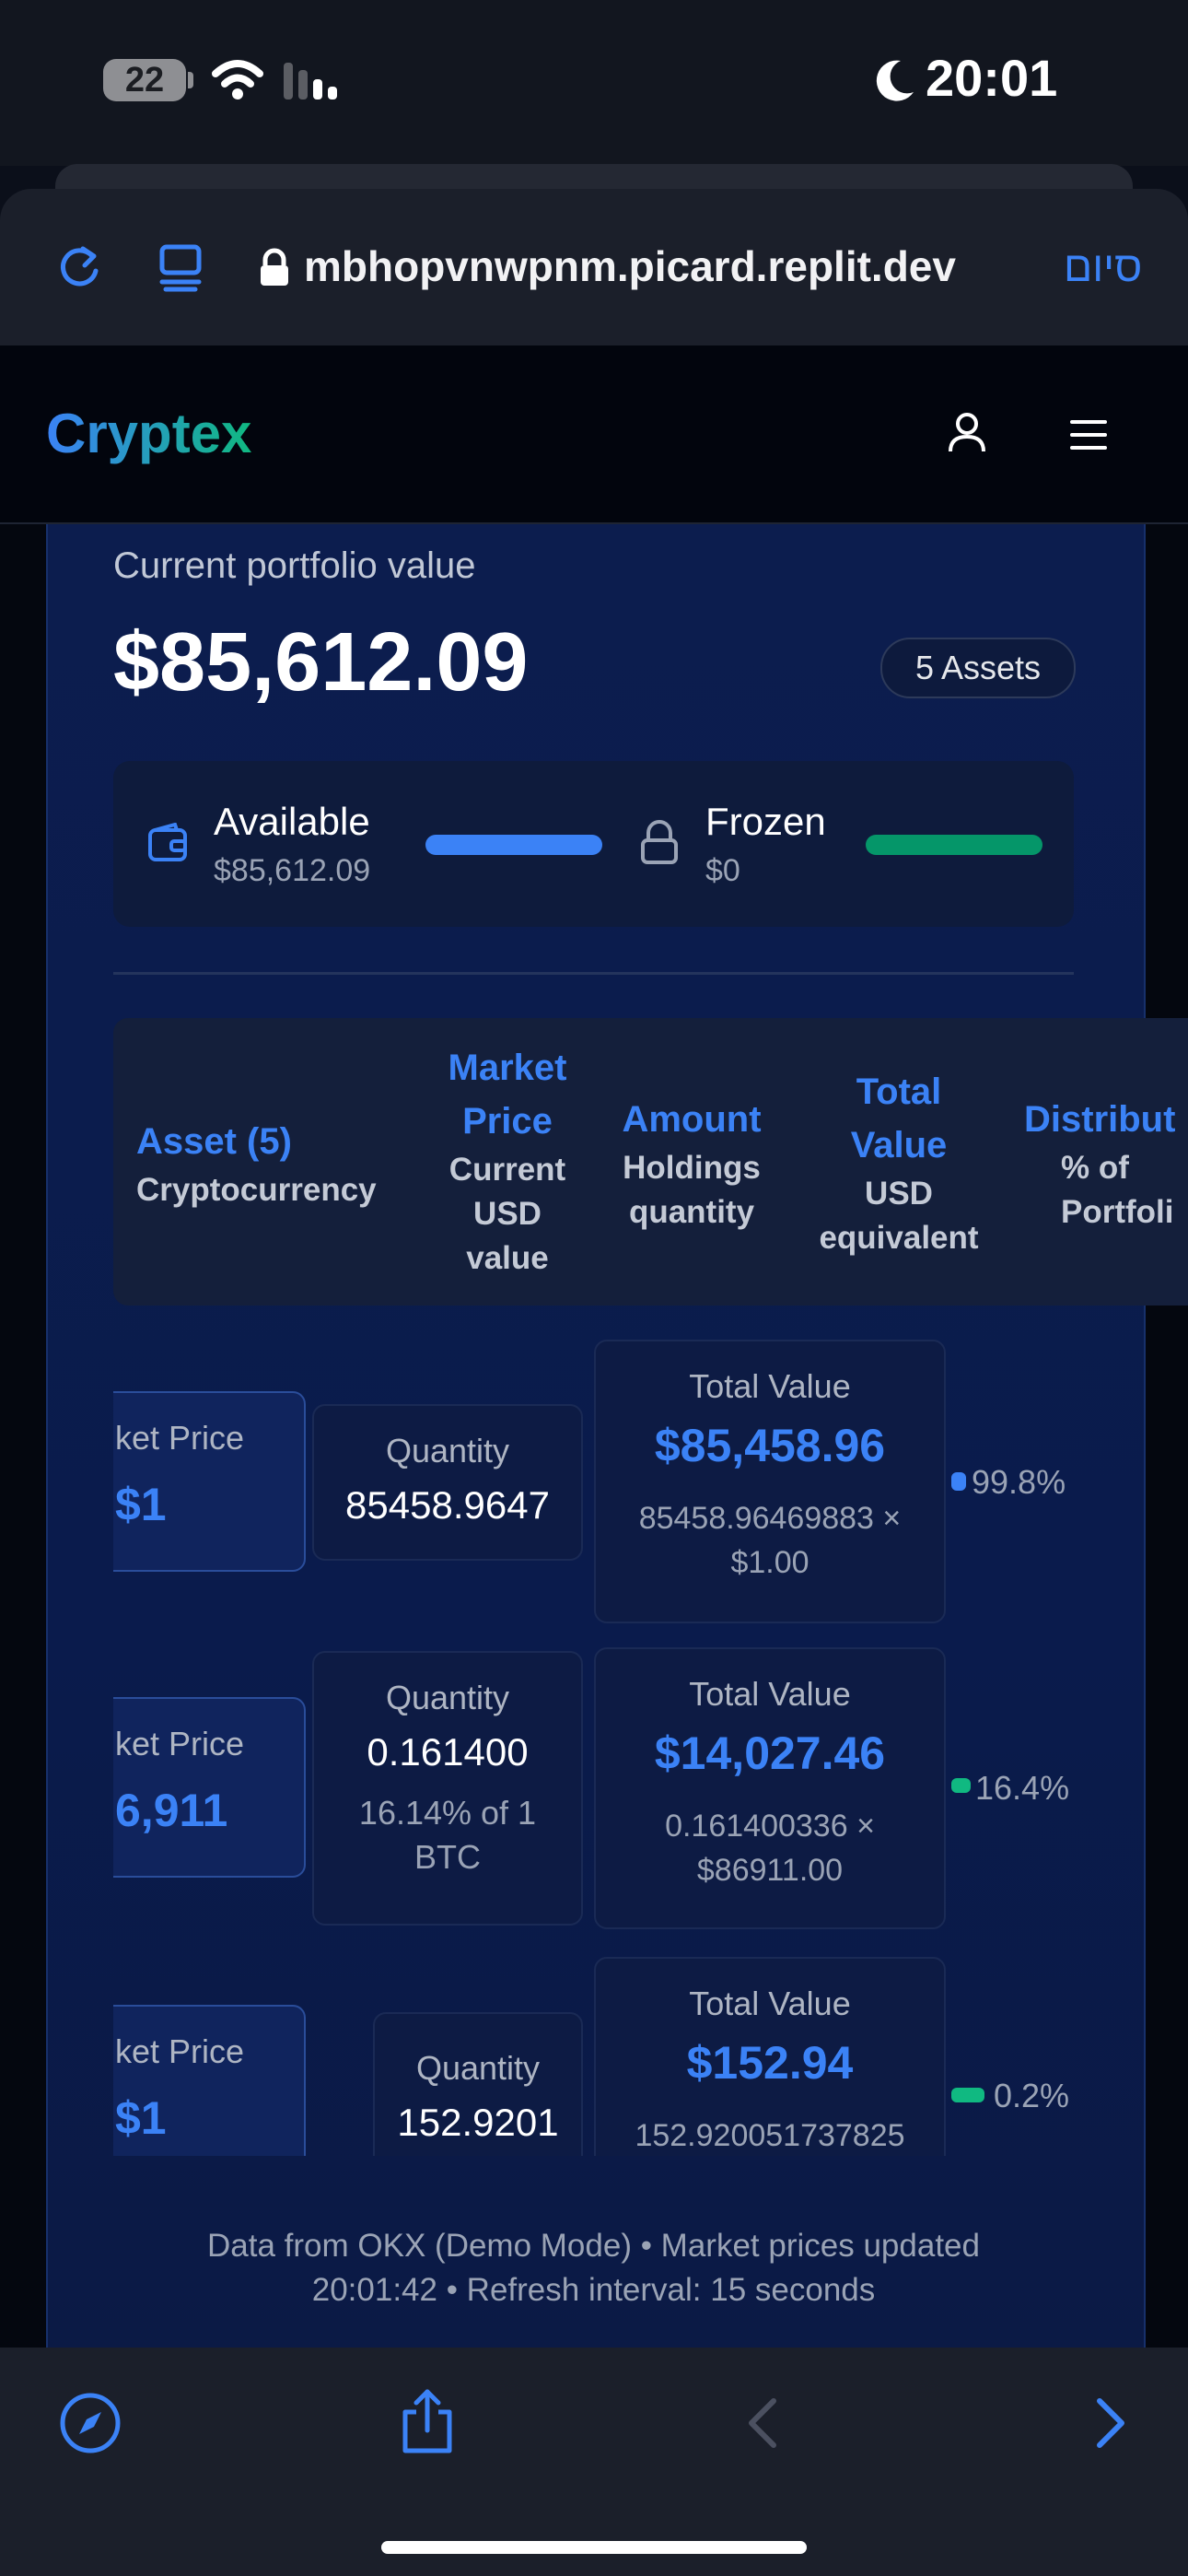 The width and height of the screenshot is (1188, 2576). Describe the element at coordinates (448, 1752) in the screenshot. I see `quantity-value: 0.161400` at that location.